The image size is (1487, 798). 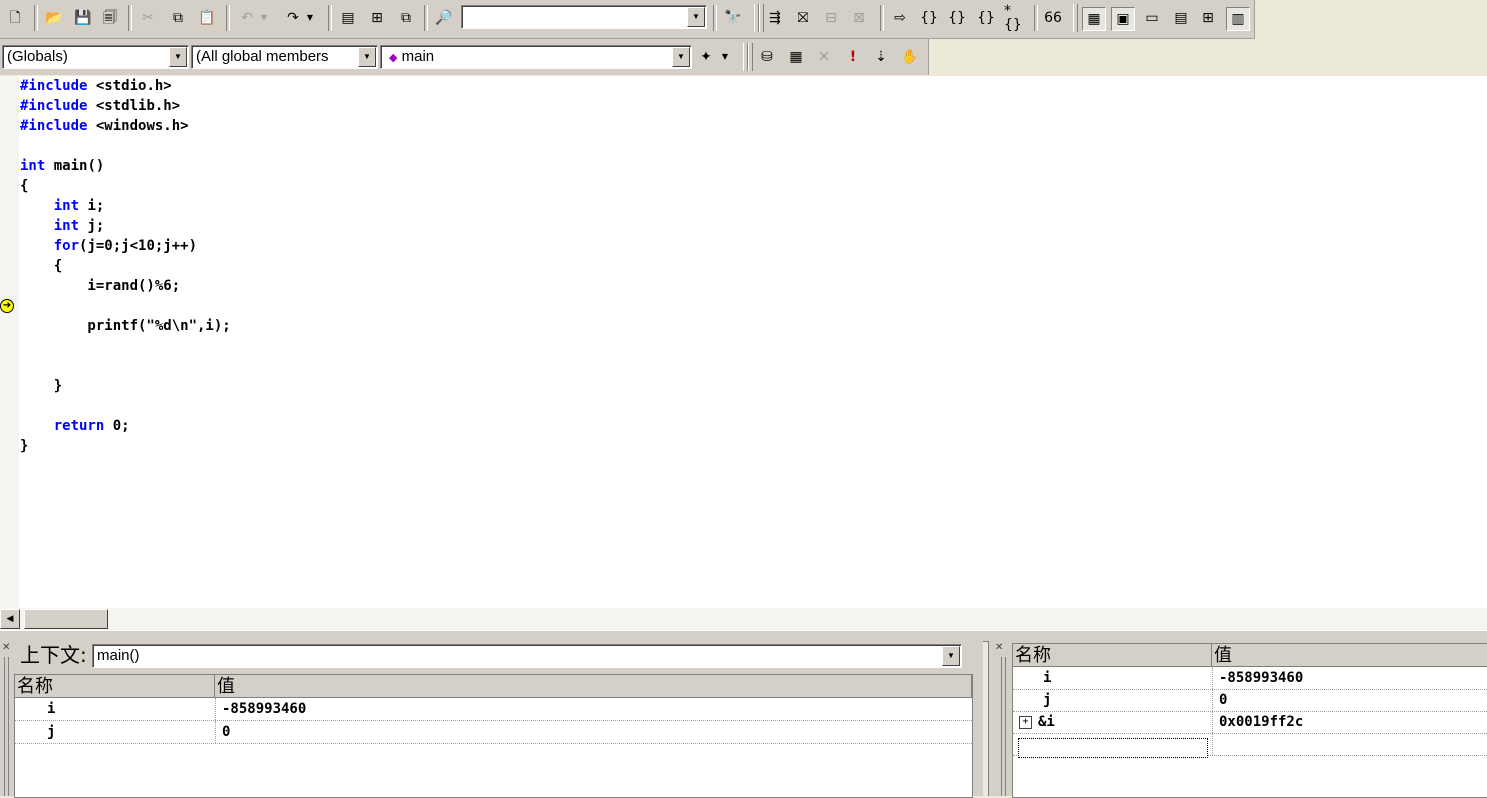 What do you see at coordinates (859, 18) in the screenshot?
I see `build-execute-icon: ⊠` at bounding box center [859, 18].